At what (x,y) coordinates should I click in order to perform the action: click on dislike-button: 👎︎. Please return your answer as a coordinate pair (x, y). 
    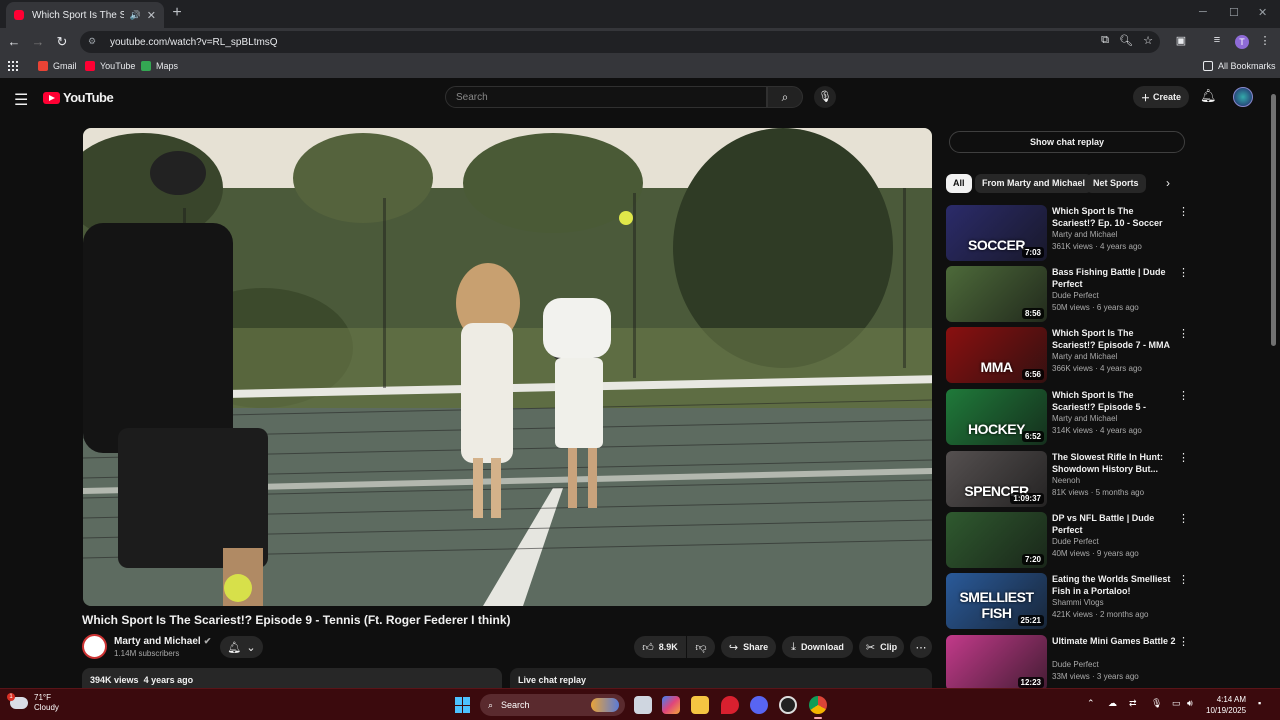
    Looking at the image, I should click on (701, 647).